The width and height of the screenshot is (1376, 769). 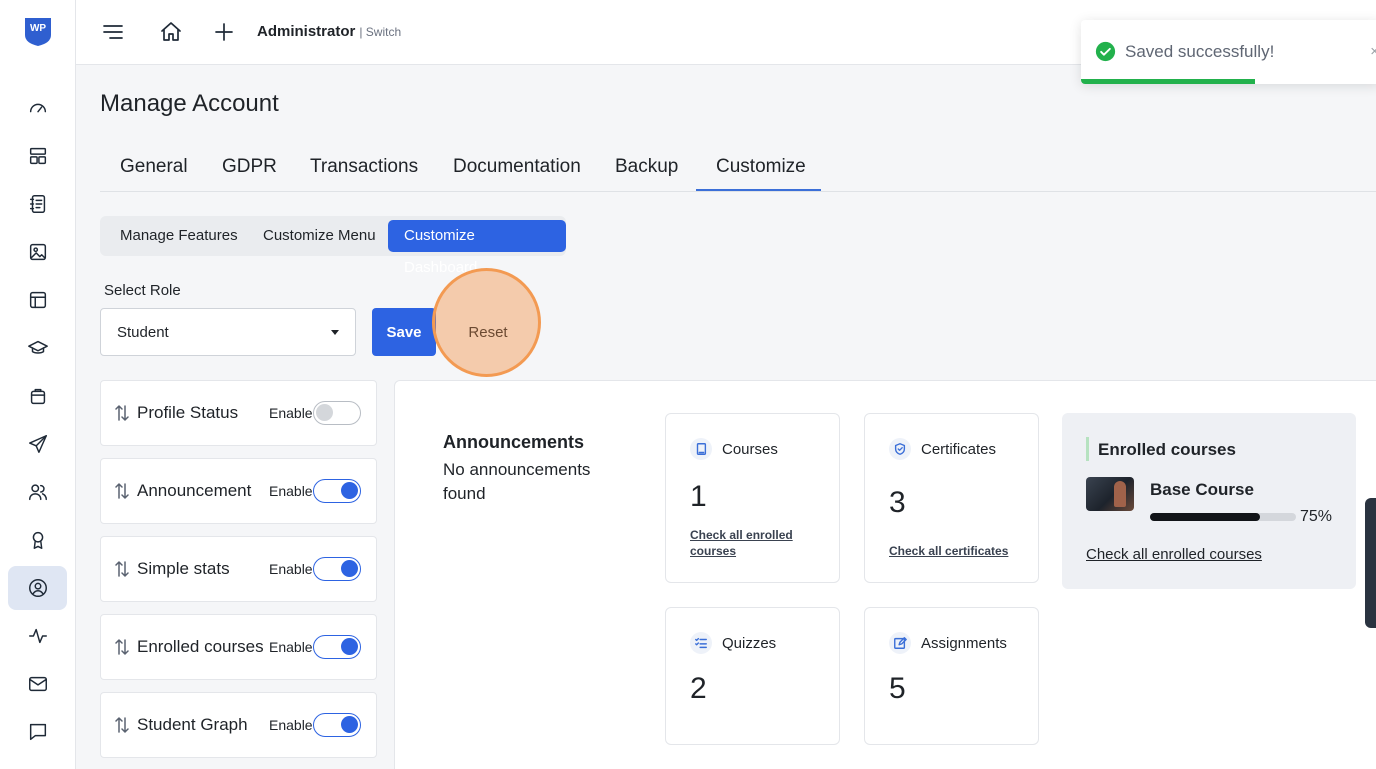 I want to click on feature-name: Profile Status, so click(x=188, y=412).